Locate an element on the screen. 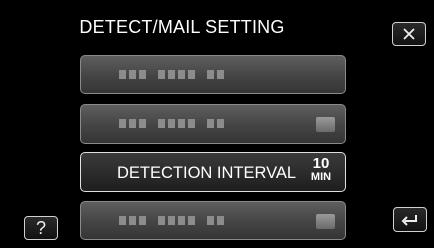 Image resolution: width=434 pixels, height=248 pixels. menu-item-detection-interval: DETECTION INTERVAL 10 MIN is located at coordinates (213, 172).